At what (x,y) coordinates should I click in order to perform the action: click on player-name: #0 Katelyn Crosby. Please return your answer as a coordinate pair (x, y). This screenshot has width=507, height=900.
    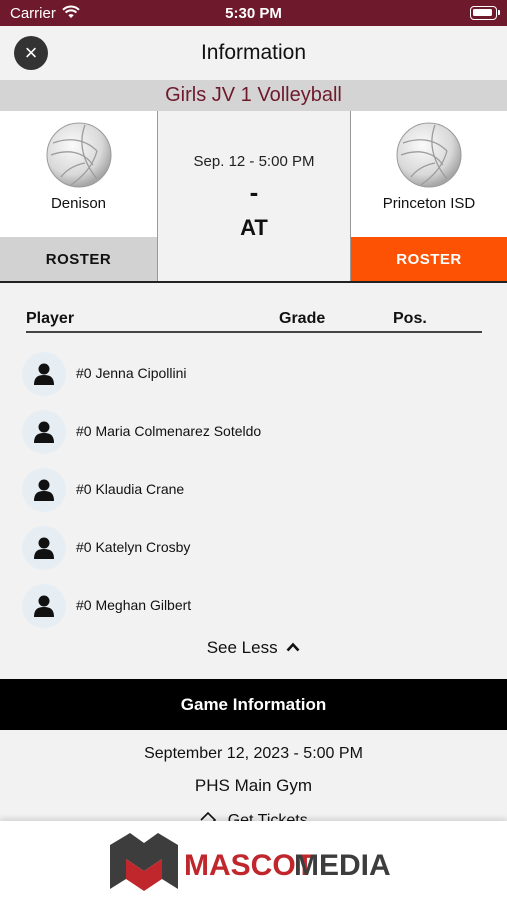
    Looking at the image, I should click on (133, 547).